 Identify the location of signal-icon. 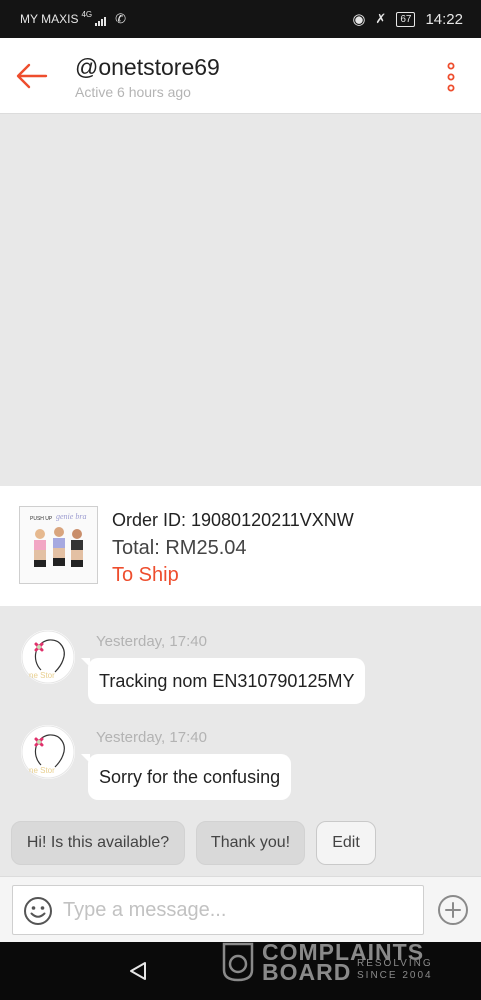
(101, 19).